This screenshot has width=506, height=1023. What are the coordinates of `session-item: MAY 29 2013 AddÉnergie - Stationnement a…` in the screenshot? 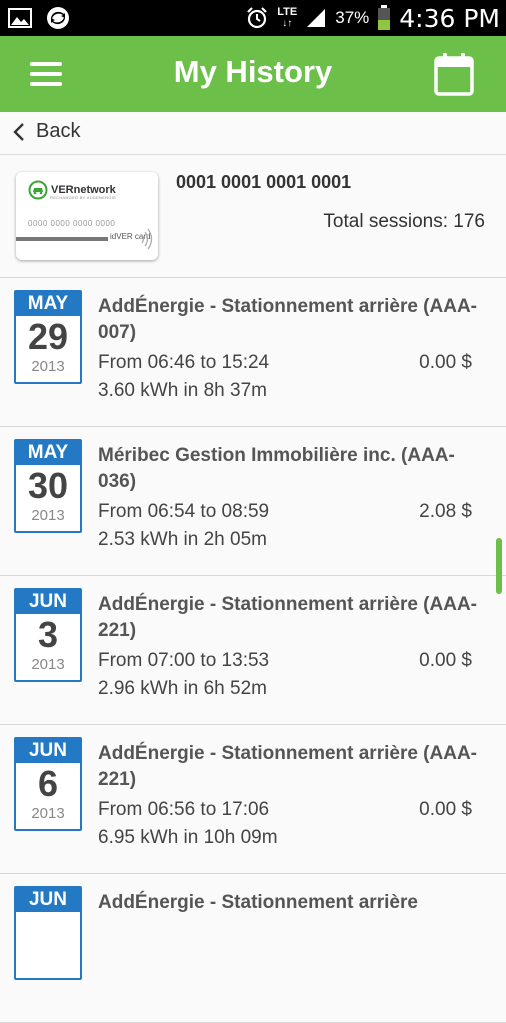 It's located at (253, 352).